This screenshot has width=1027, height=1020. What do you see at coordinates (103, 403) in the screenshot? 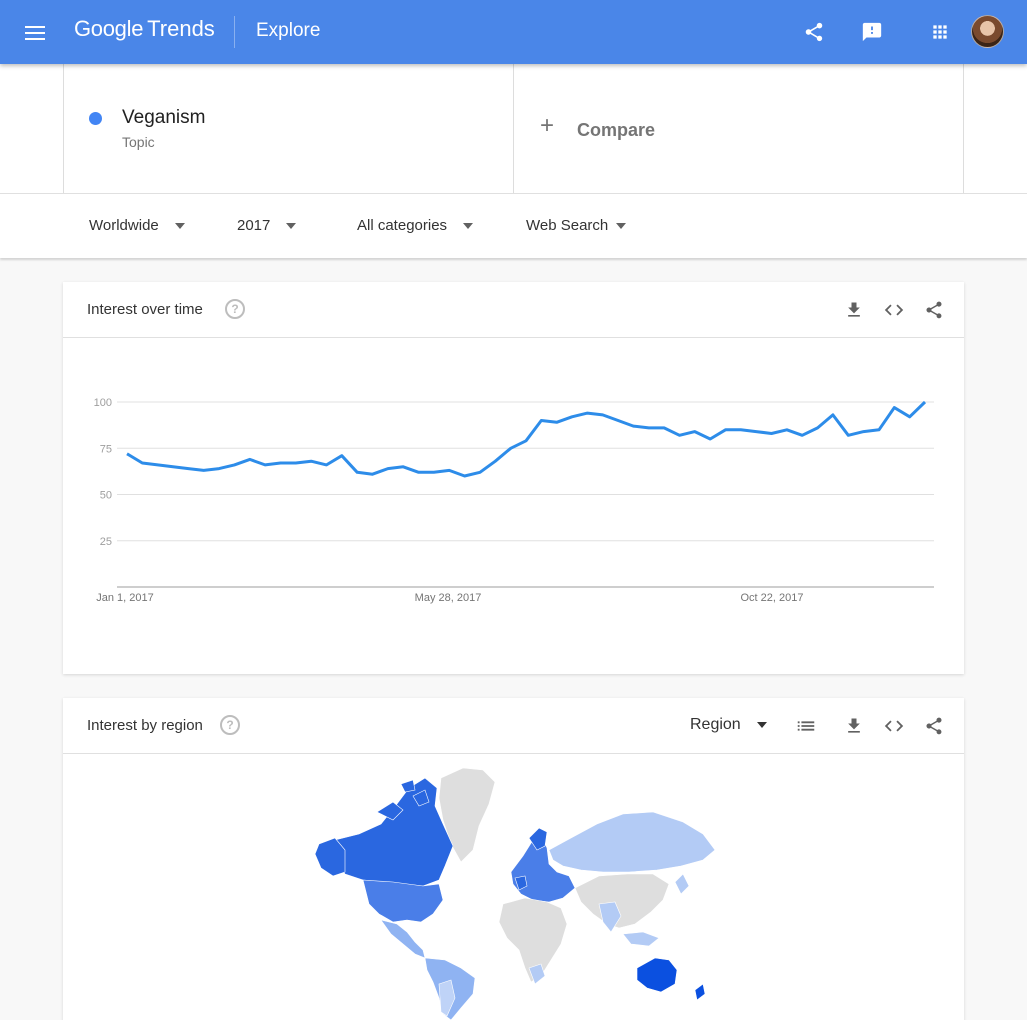
I see `y-tick-label: 100` at bounding box center [103, 403].